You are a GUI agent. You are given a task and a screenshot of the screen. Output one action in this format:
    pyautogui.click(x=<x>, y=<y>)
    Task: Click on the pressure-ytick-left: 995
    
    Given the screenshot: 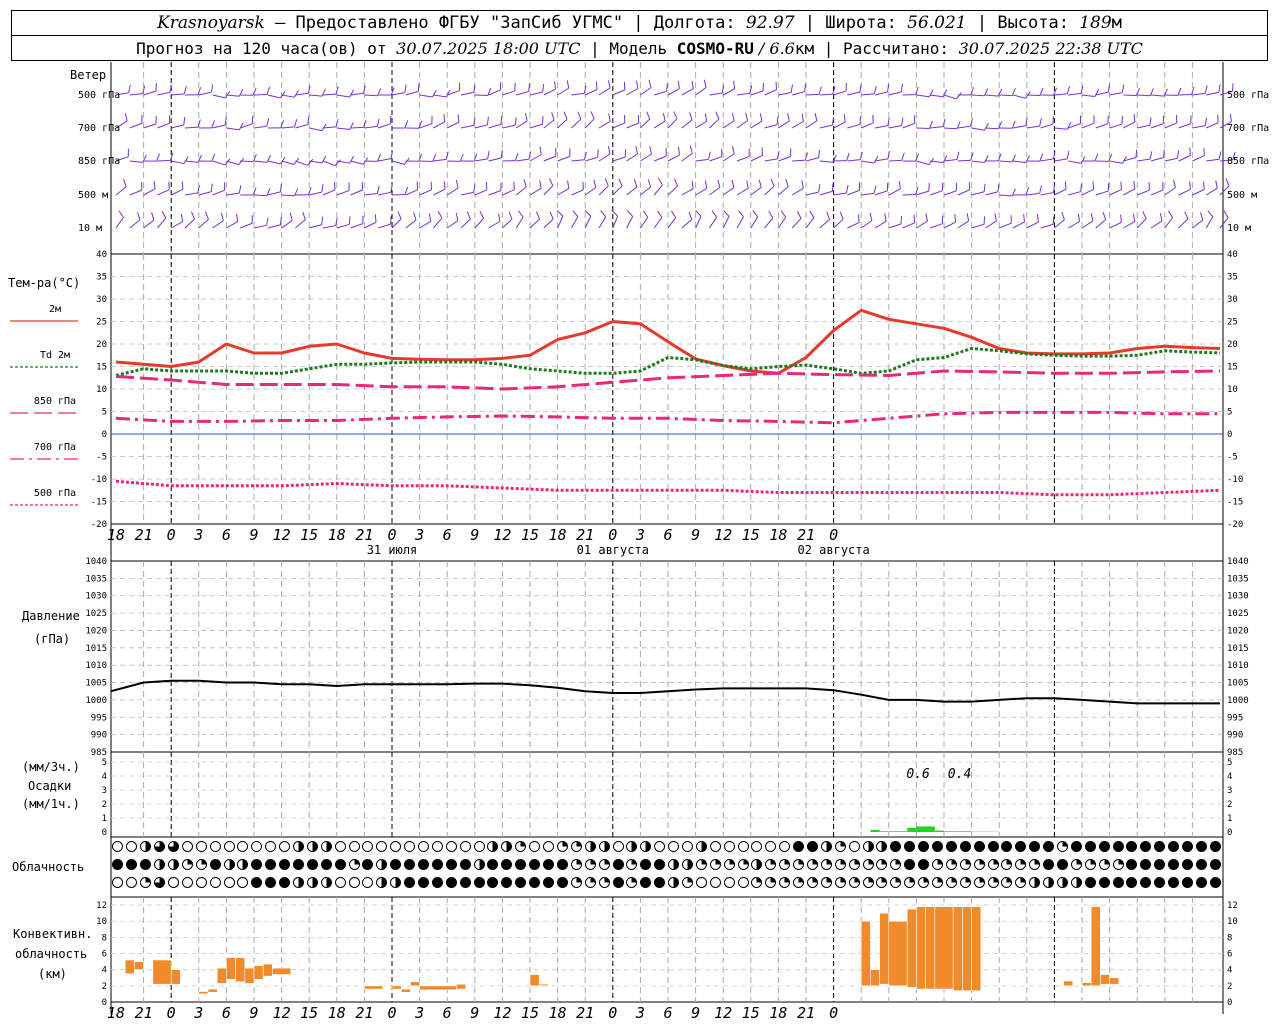 What is the action you would take?
    pyautogui.click(x=99, y=718)
    